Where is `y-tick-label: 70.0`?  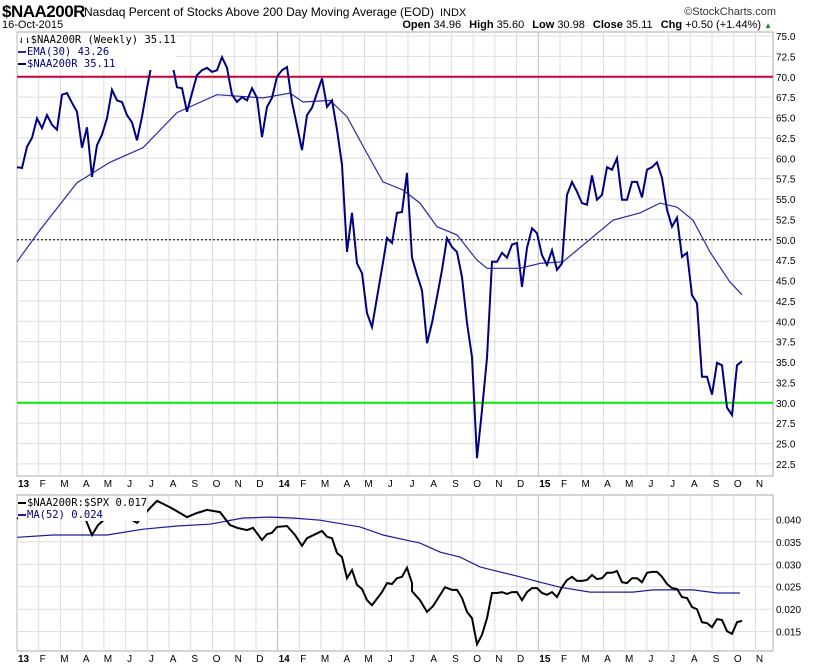
y-tick-label: 70.0 is located at coordinates (786, 78).